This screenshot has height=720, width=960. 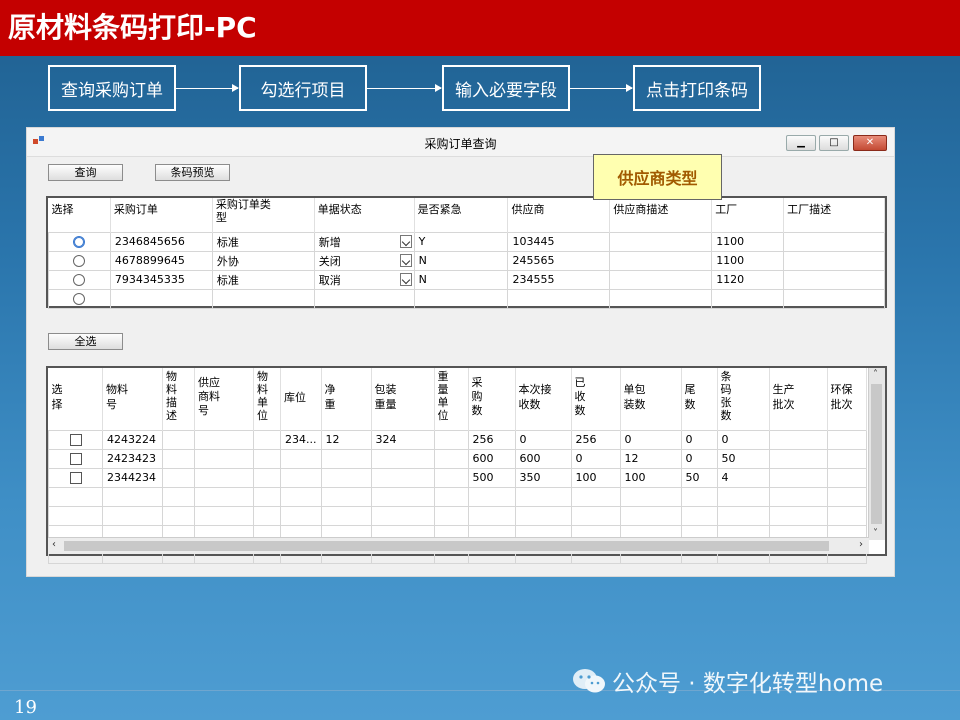 I want to click on cell-pack-weight: 324, so click(x=402, y=439).